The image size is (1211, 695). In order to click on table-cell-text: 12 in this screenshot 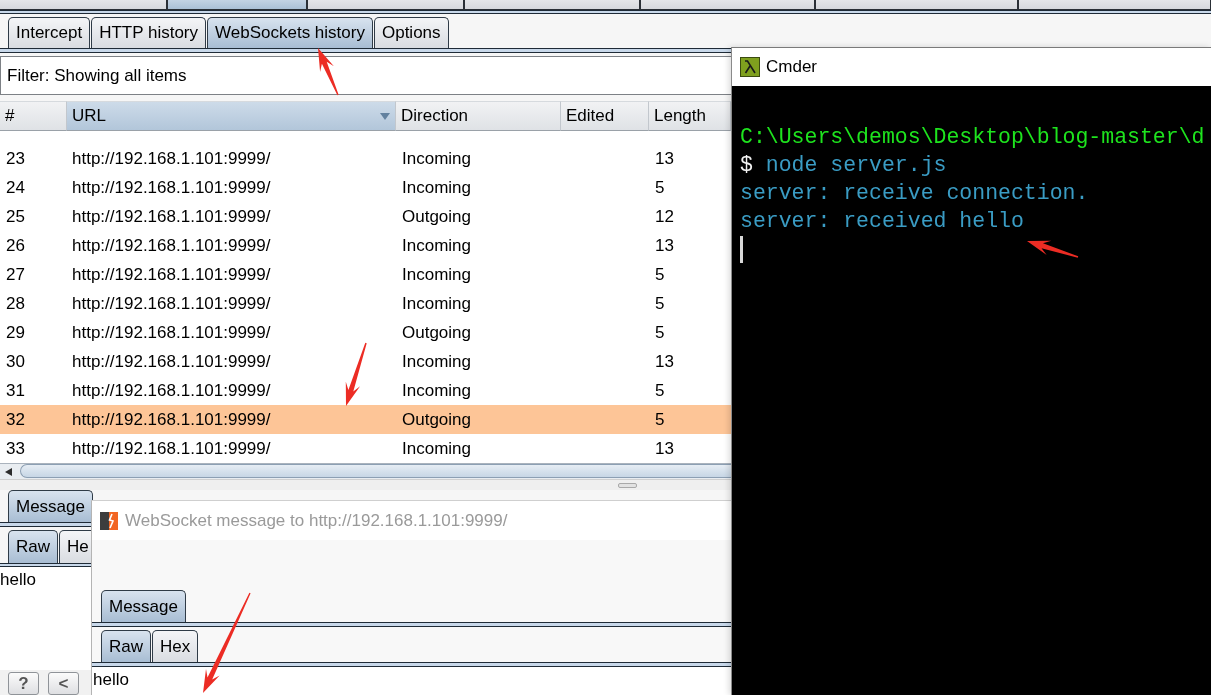, I will do `click(664, 216)`.